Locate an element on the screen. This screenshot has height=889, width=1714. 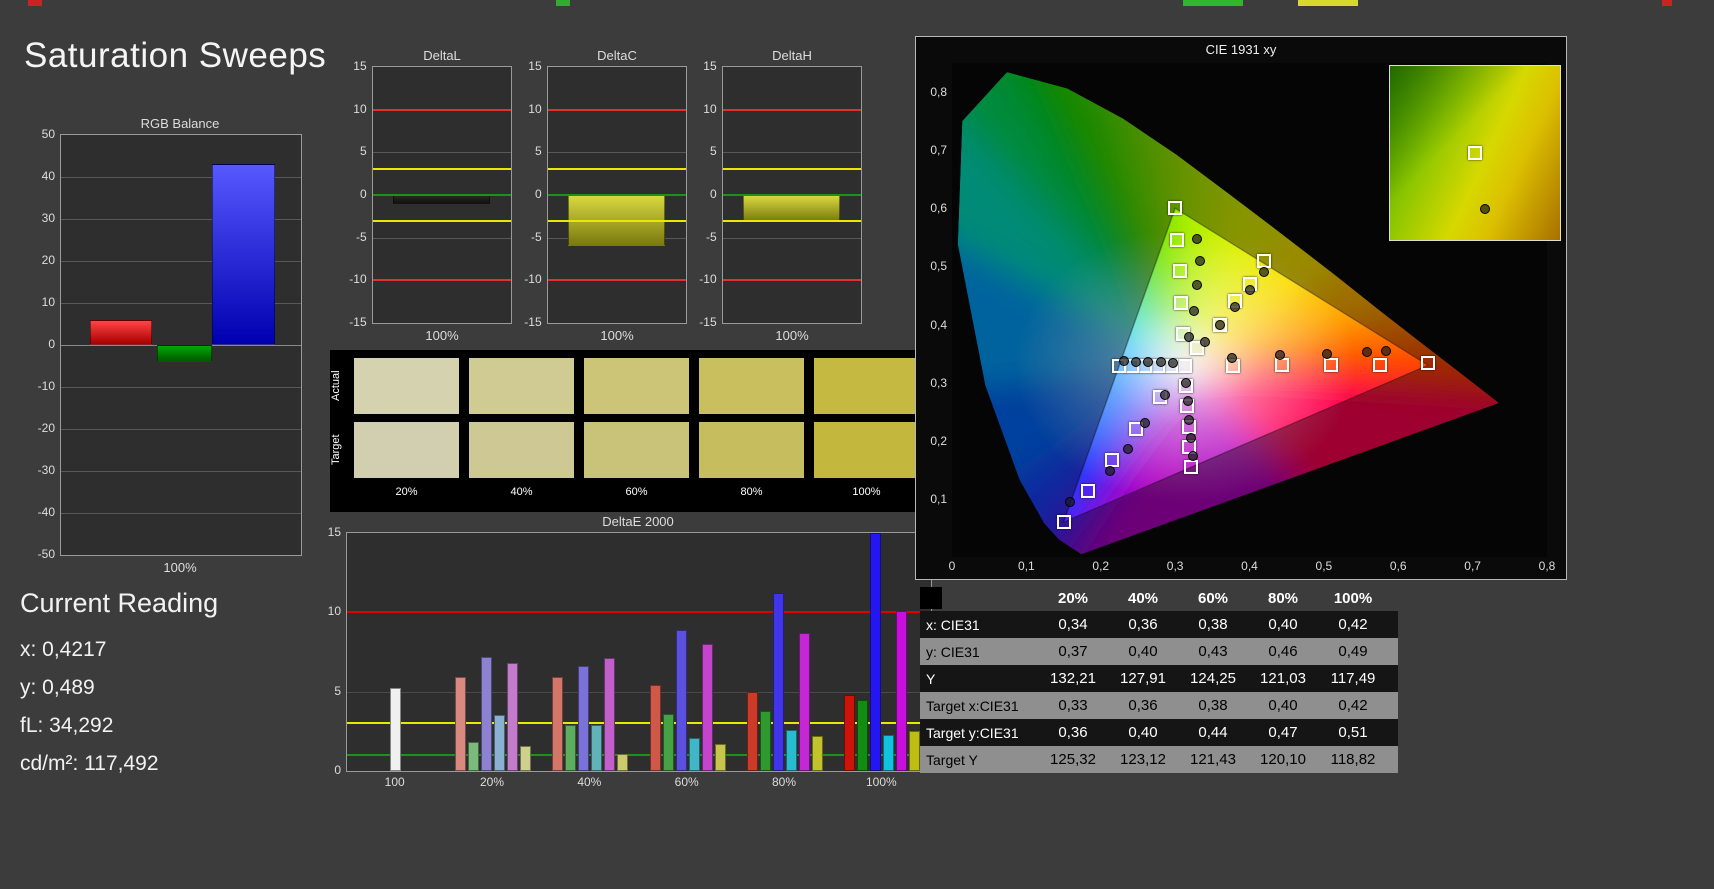
table-row-label: Y is located at coordinates (931, 678).